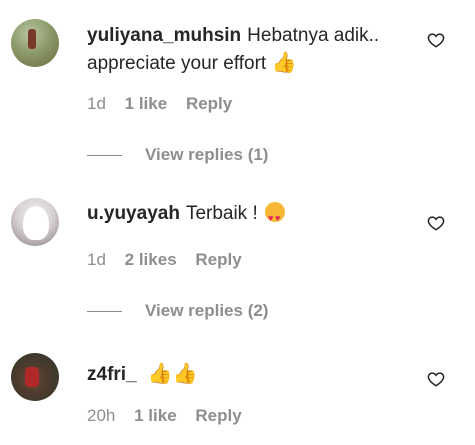  What do you see at coordinates (284, 63) in the screenshot?
I see `thumbs-up-emoji-icon: 👍` at bounding box center [284, 63].